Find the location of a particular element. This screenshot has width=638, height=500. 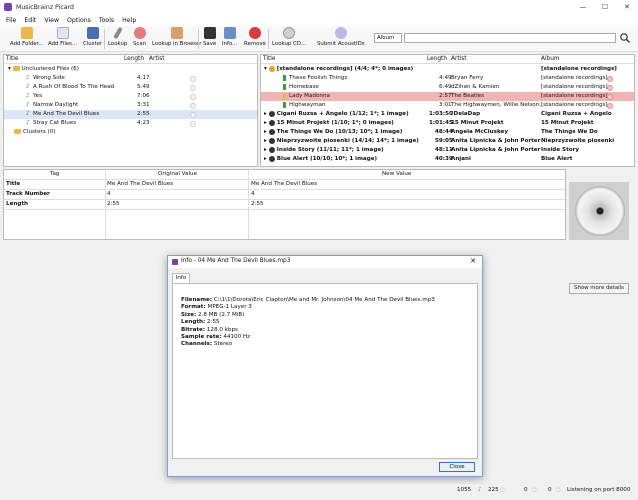

search-type-select: Album is located at coordinates (388, 38).